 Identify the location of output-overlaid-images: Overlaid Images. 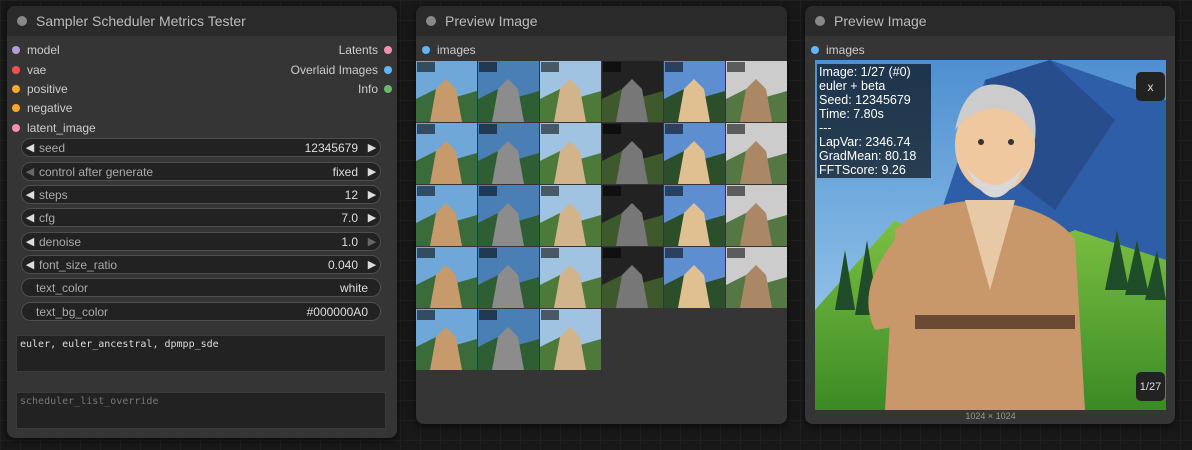
(341, 70).